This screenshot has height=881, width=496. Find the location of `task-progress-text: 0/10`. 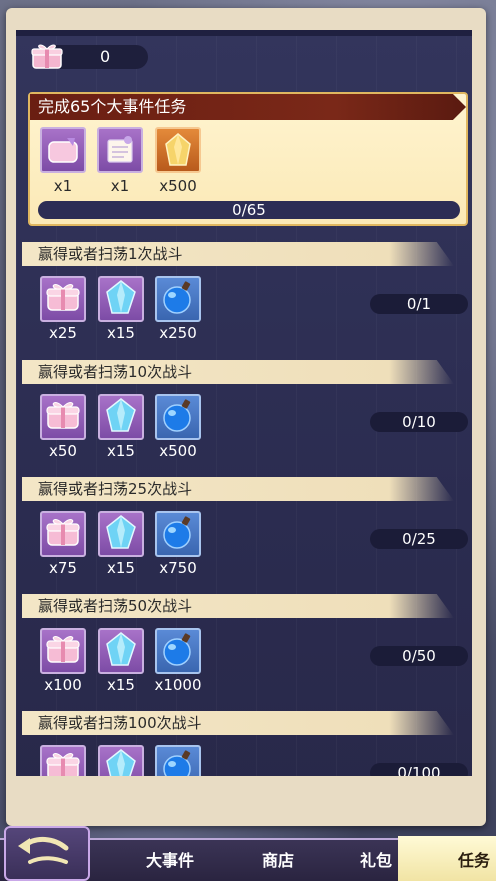

task-progress-text: 0/10 is located at coordinates (419, 422).